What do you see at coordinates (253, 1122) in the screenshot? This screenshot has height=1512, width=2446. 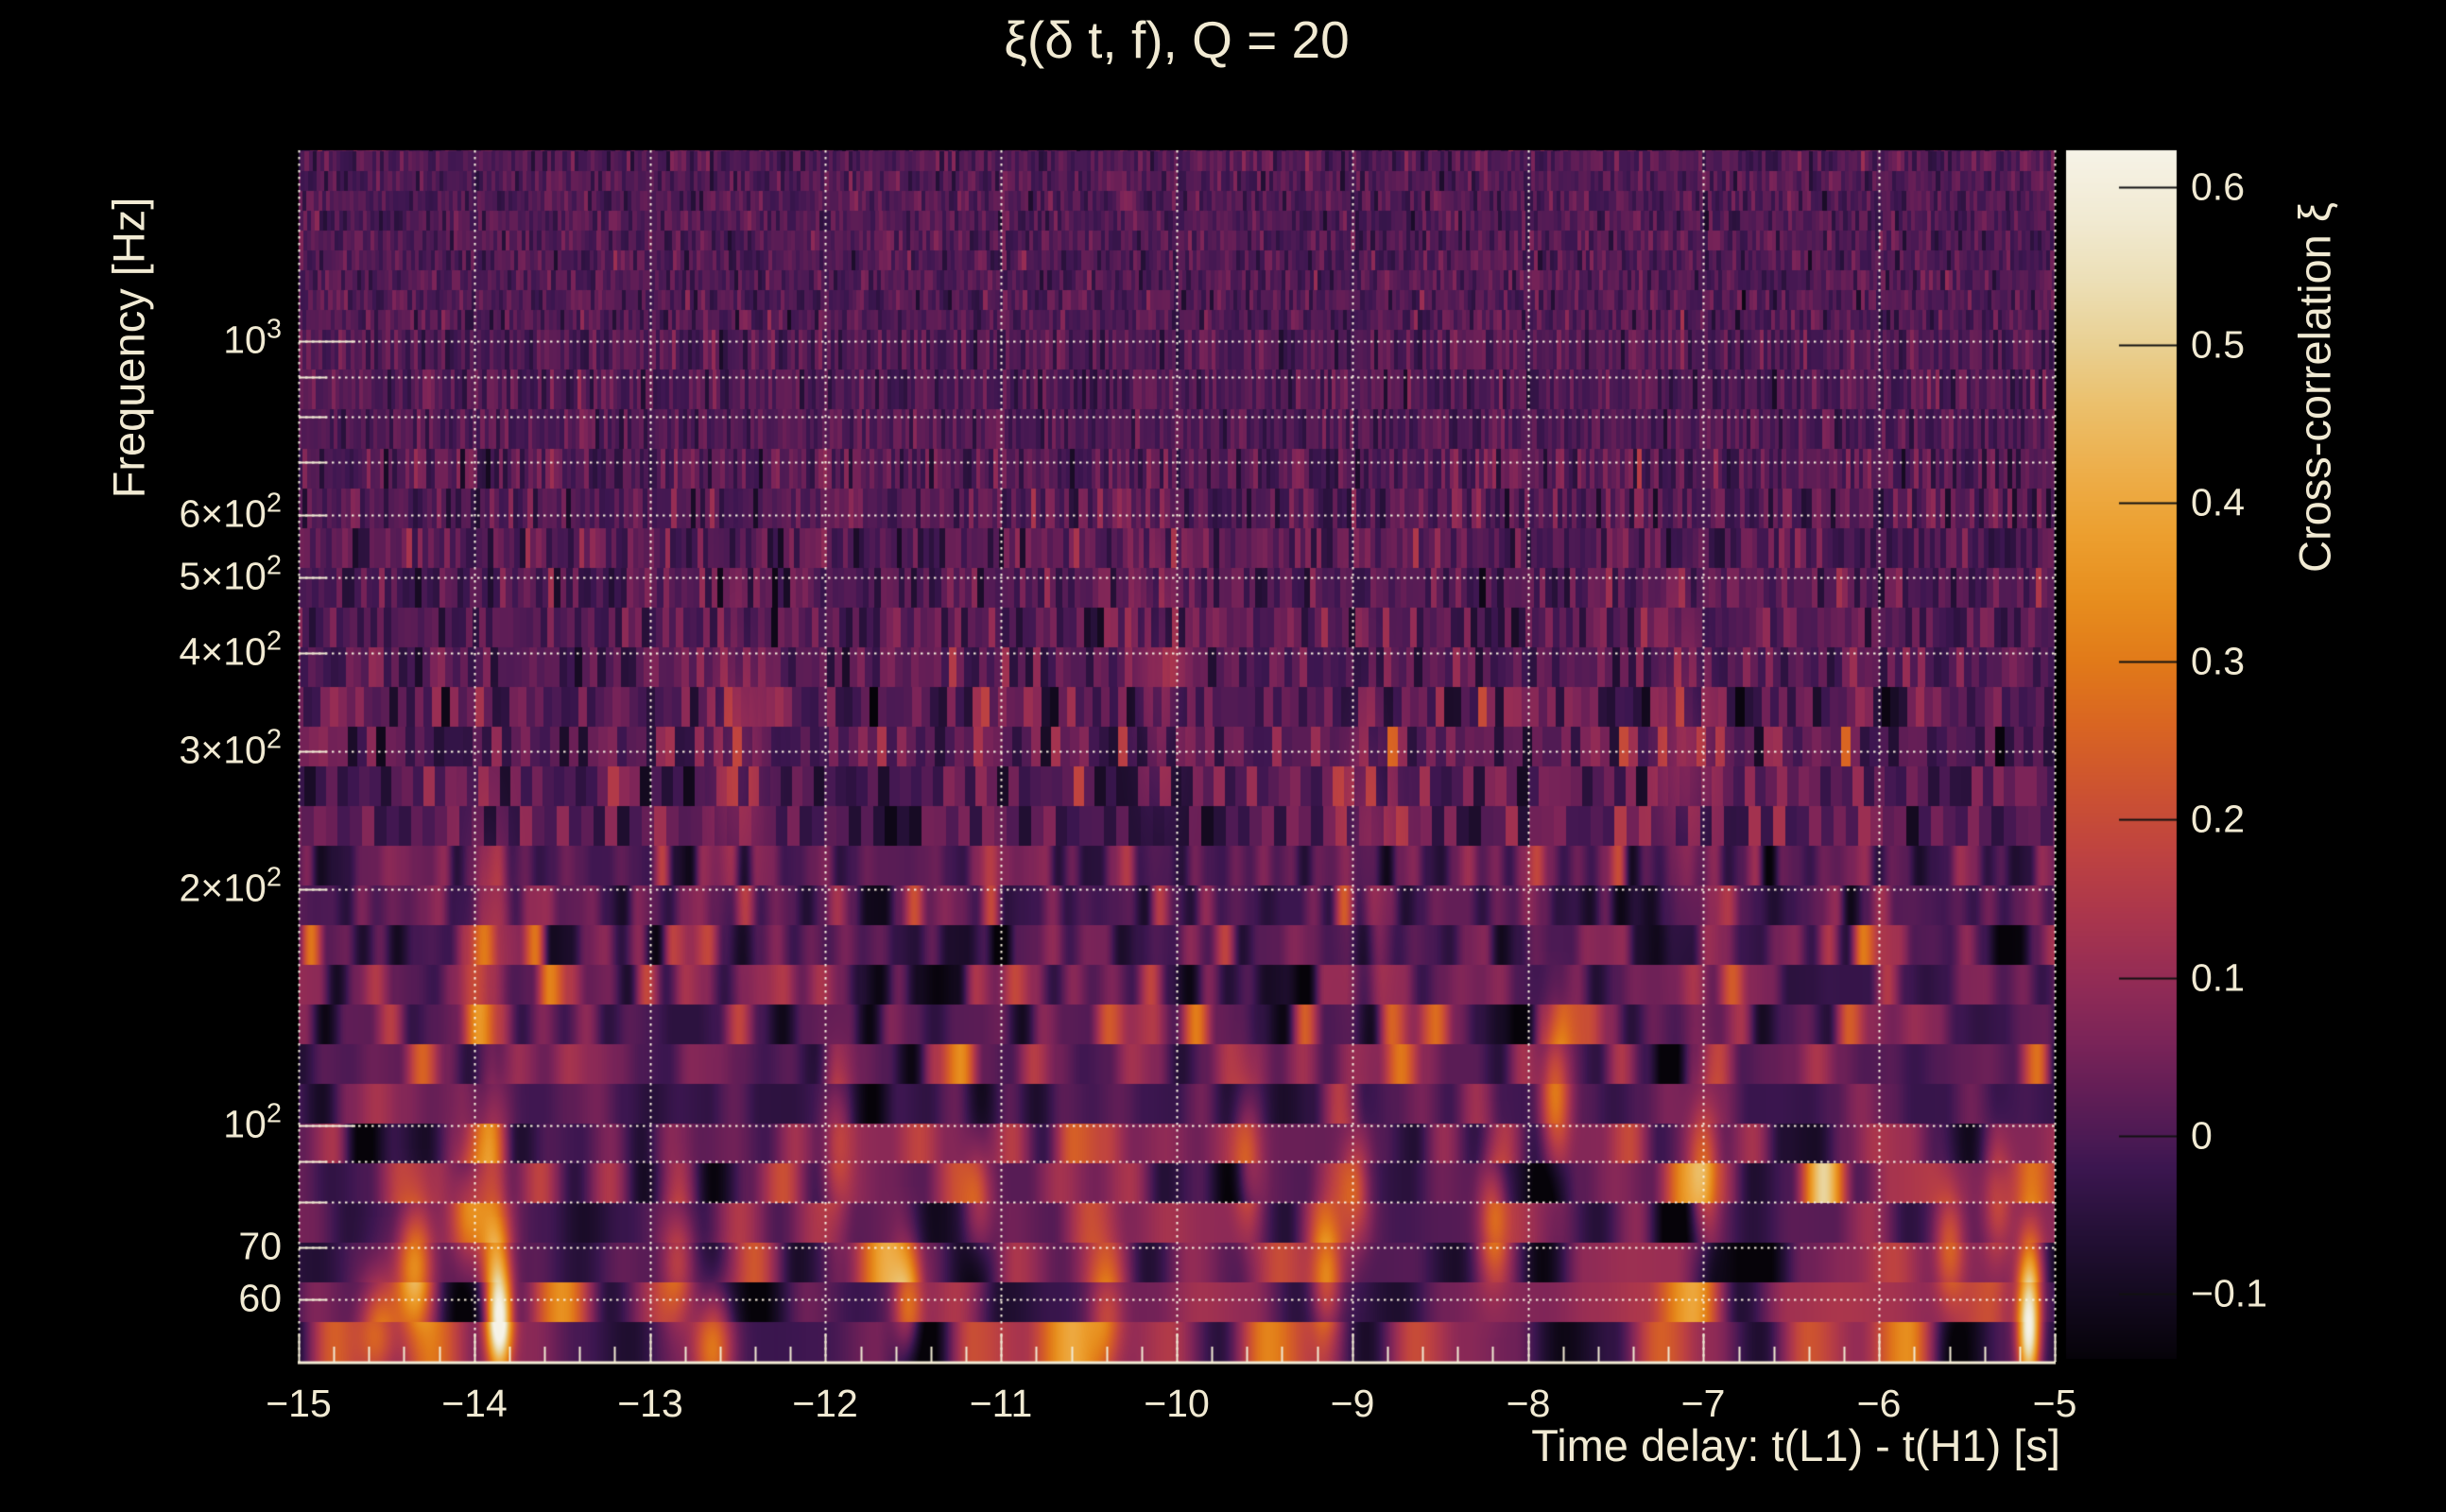 I see `y-tick-label: 102` at bounding box center [253, 1122].